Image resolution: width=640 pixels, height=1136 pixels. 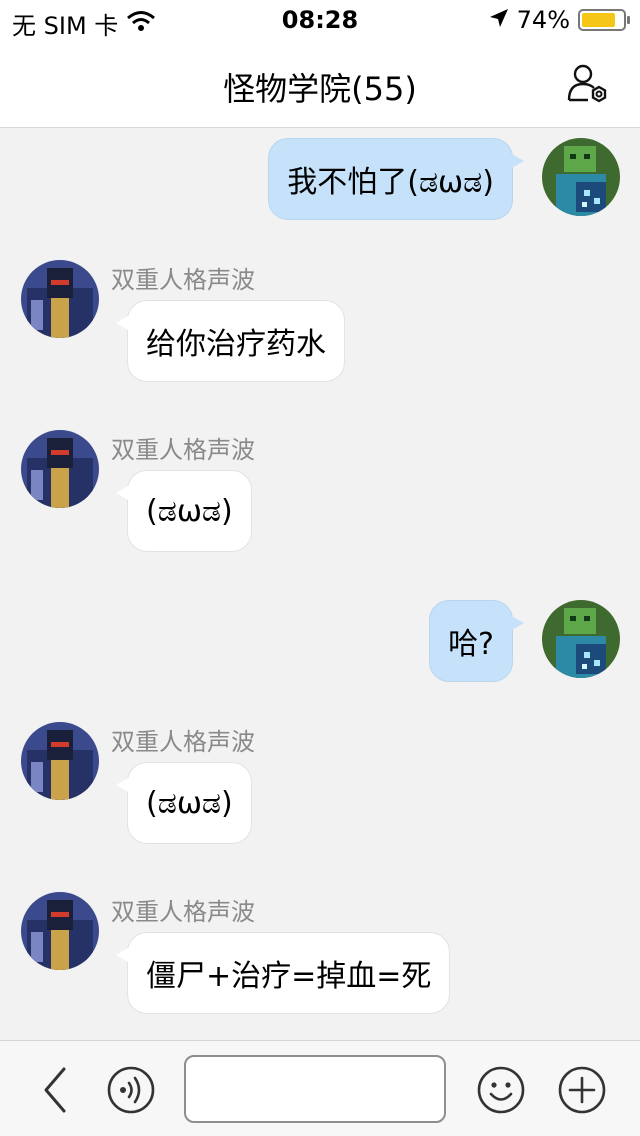 I want to click on battery-percent: 74%, so click(x=543, y=20).